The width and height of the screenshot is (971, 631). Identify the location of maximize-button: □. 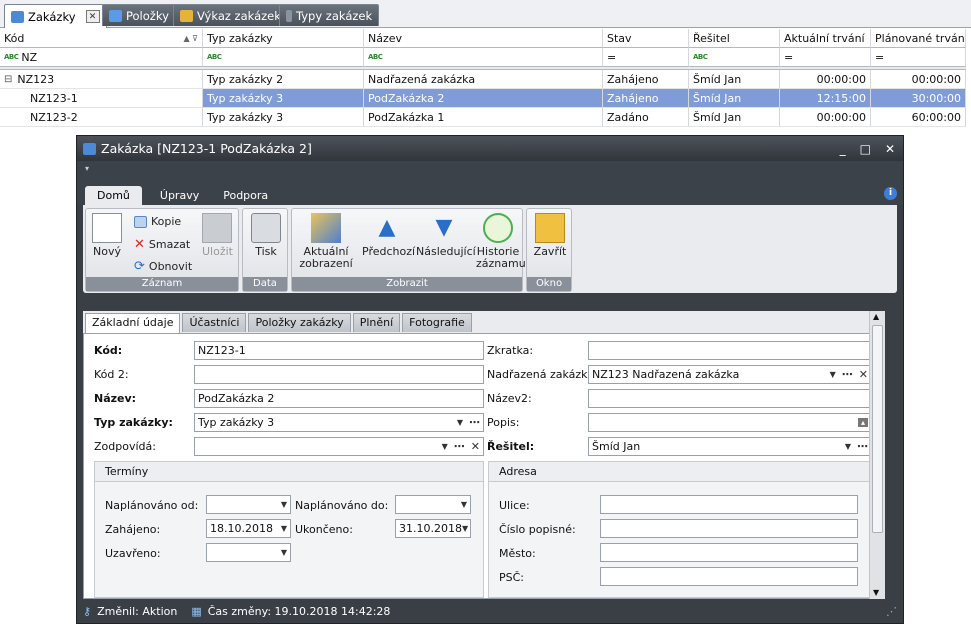
(865, 149).